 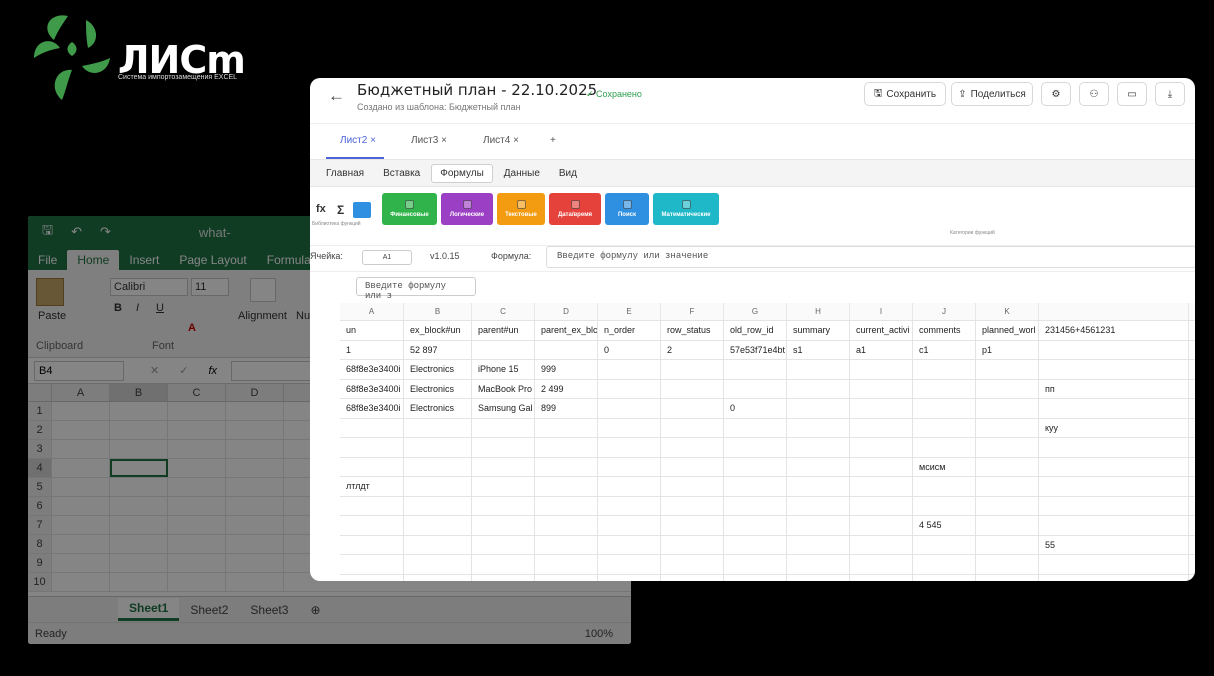 What do you see at coordinates (444, 140) in the screenshot?
I see `close-icon: ×` at bounding box center [444, 140].